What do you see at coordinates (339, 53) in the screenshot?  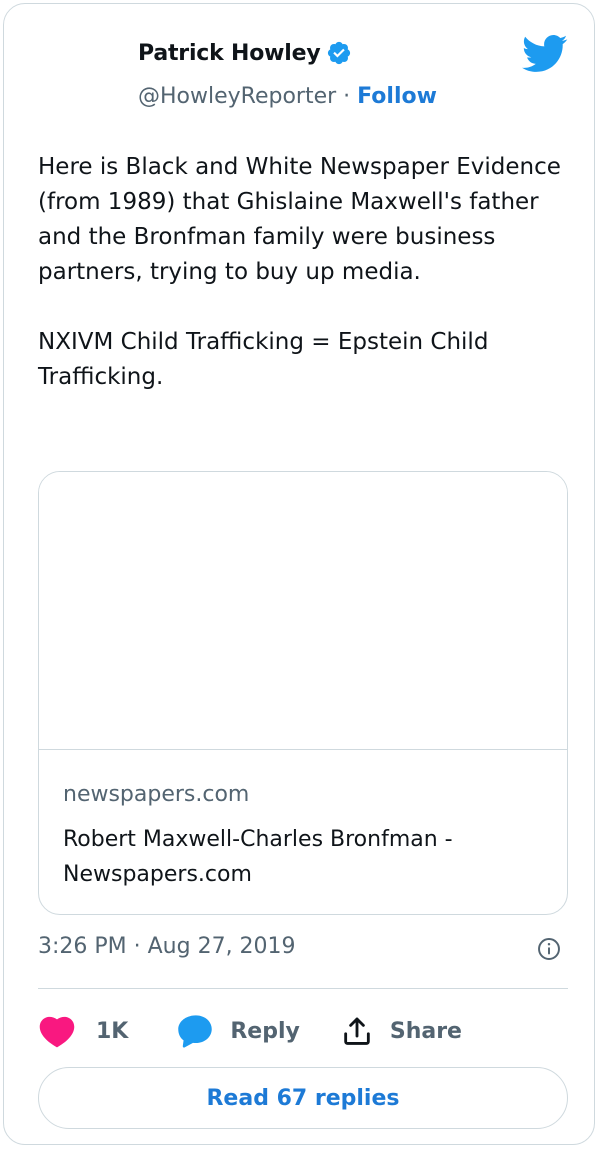 I see `verified-badge-icon` at bounding box center [339, 53].